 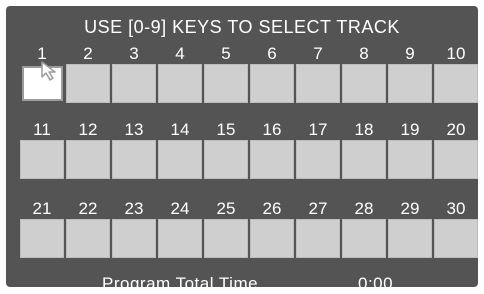 What do you see at coordinates (226, 129) in the screenshot?
I see `track-number: 15` at bounding box center [226, 129].